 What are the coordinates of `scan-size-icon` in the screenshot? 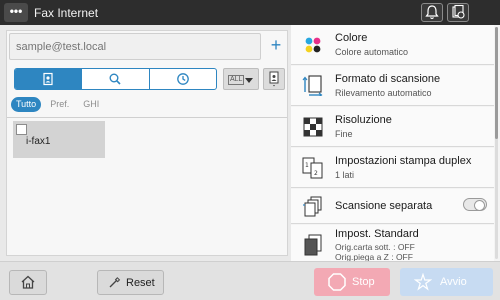 It's located at (312, 85).